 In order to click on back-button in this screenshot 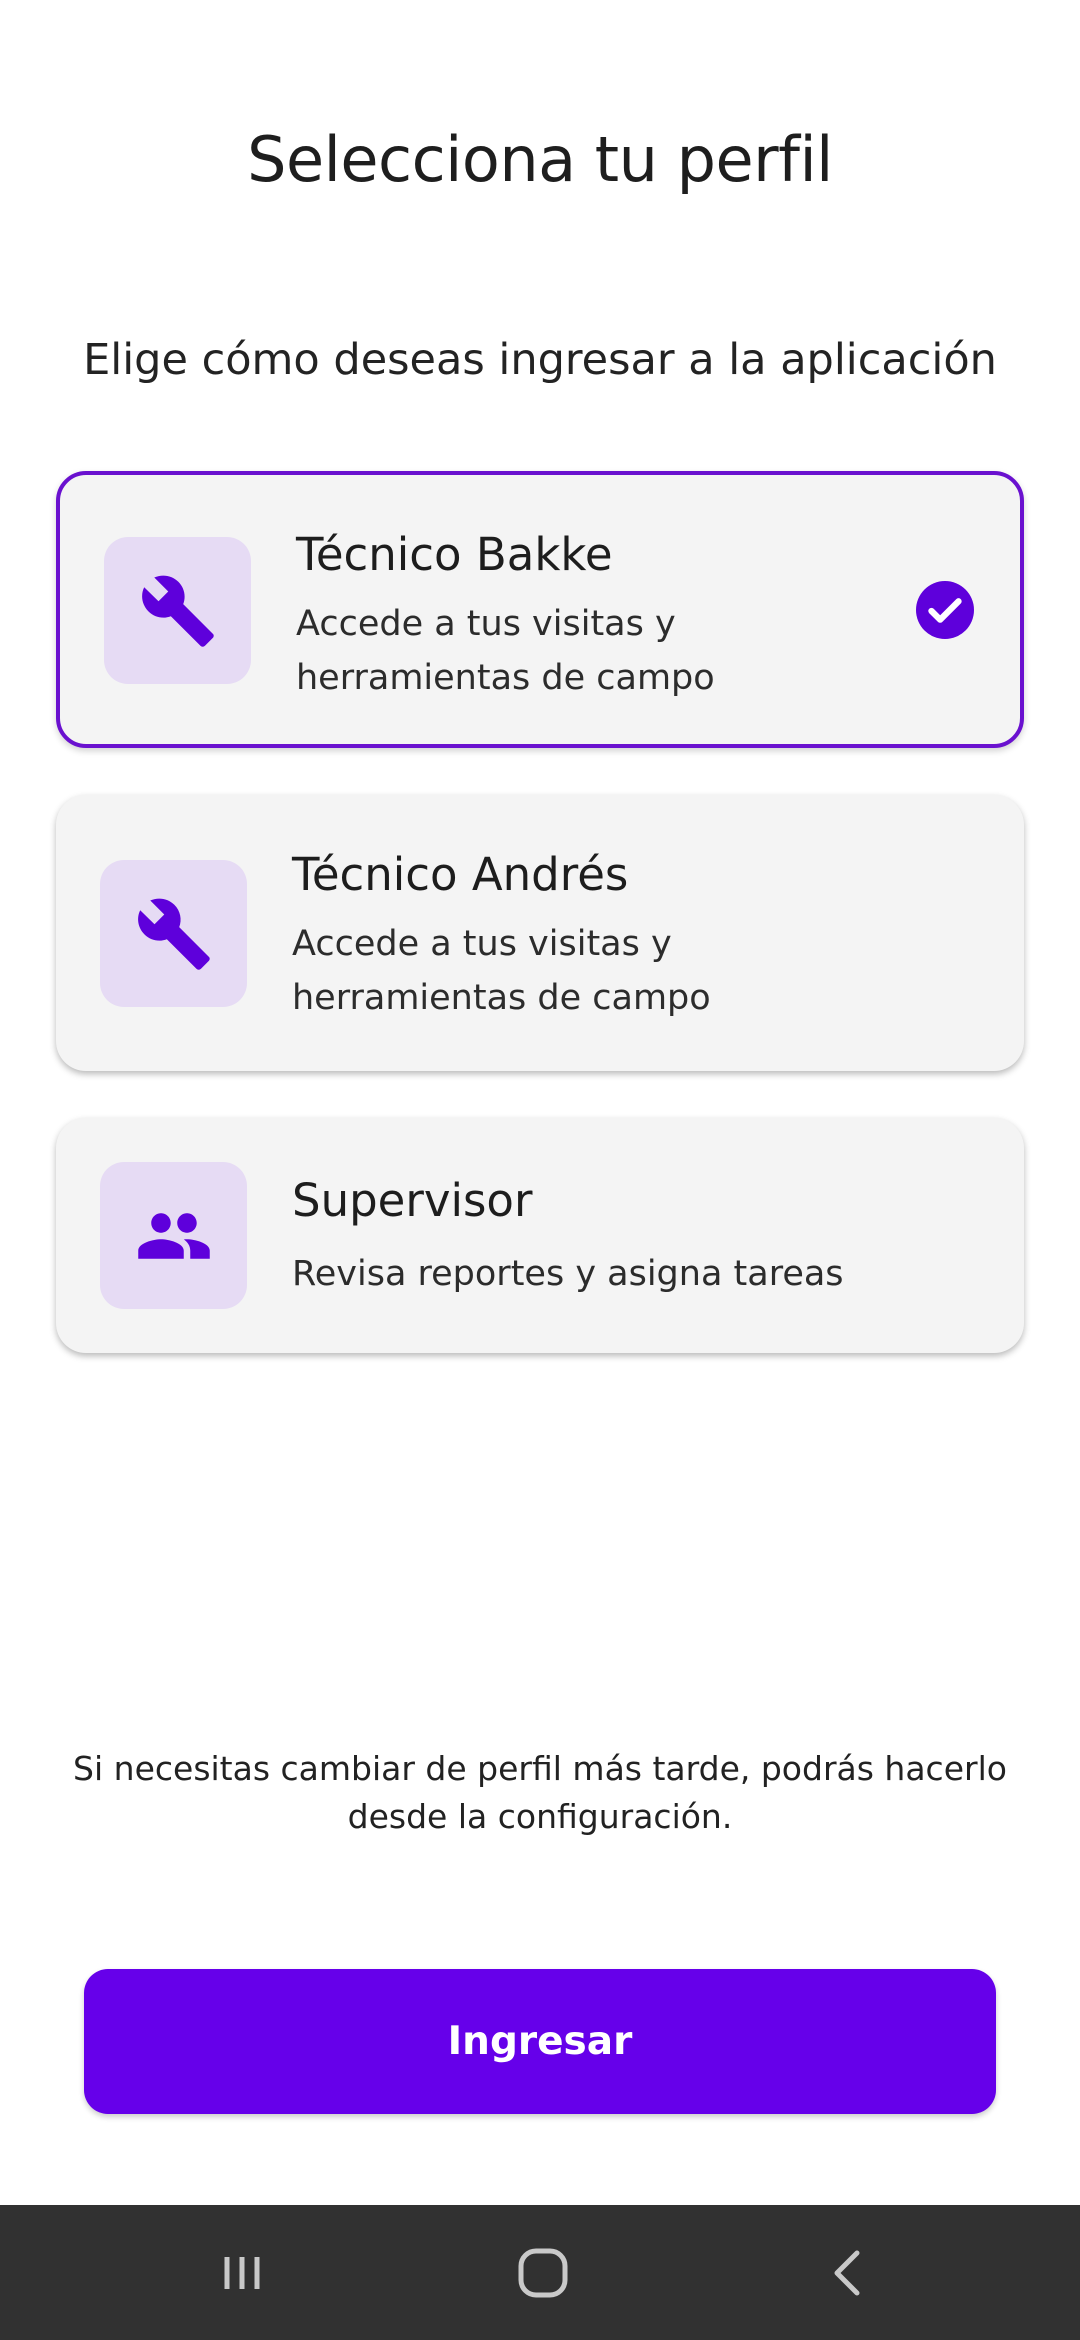, I will do `click(847, 2272)`.